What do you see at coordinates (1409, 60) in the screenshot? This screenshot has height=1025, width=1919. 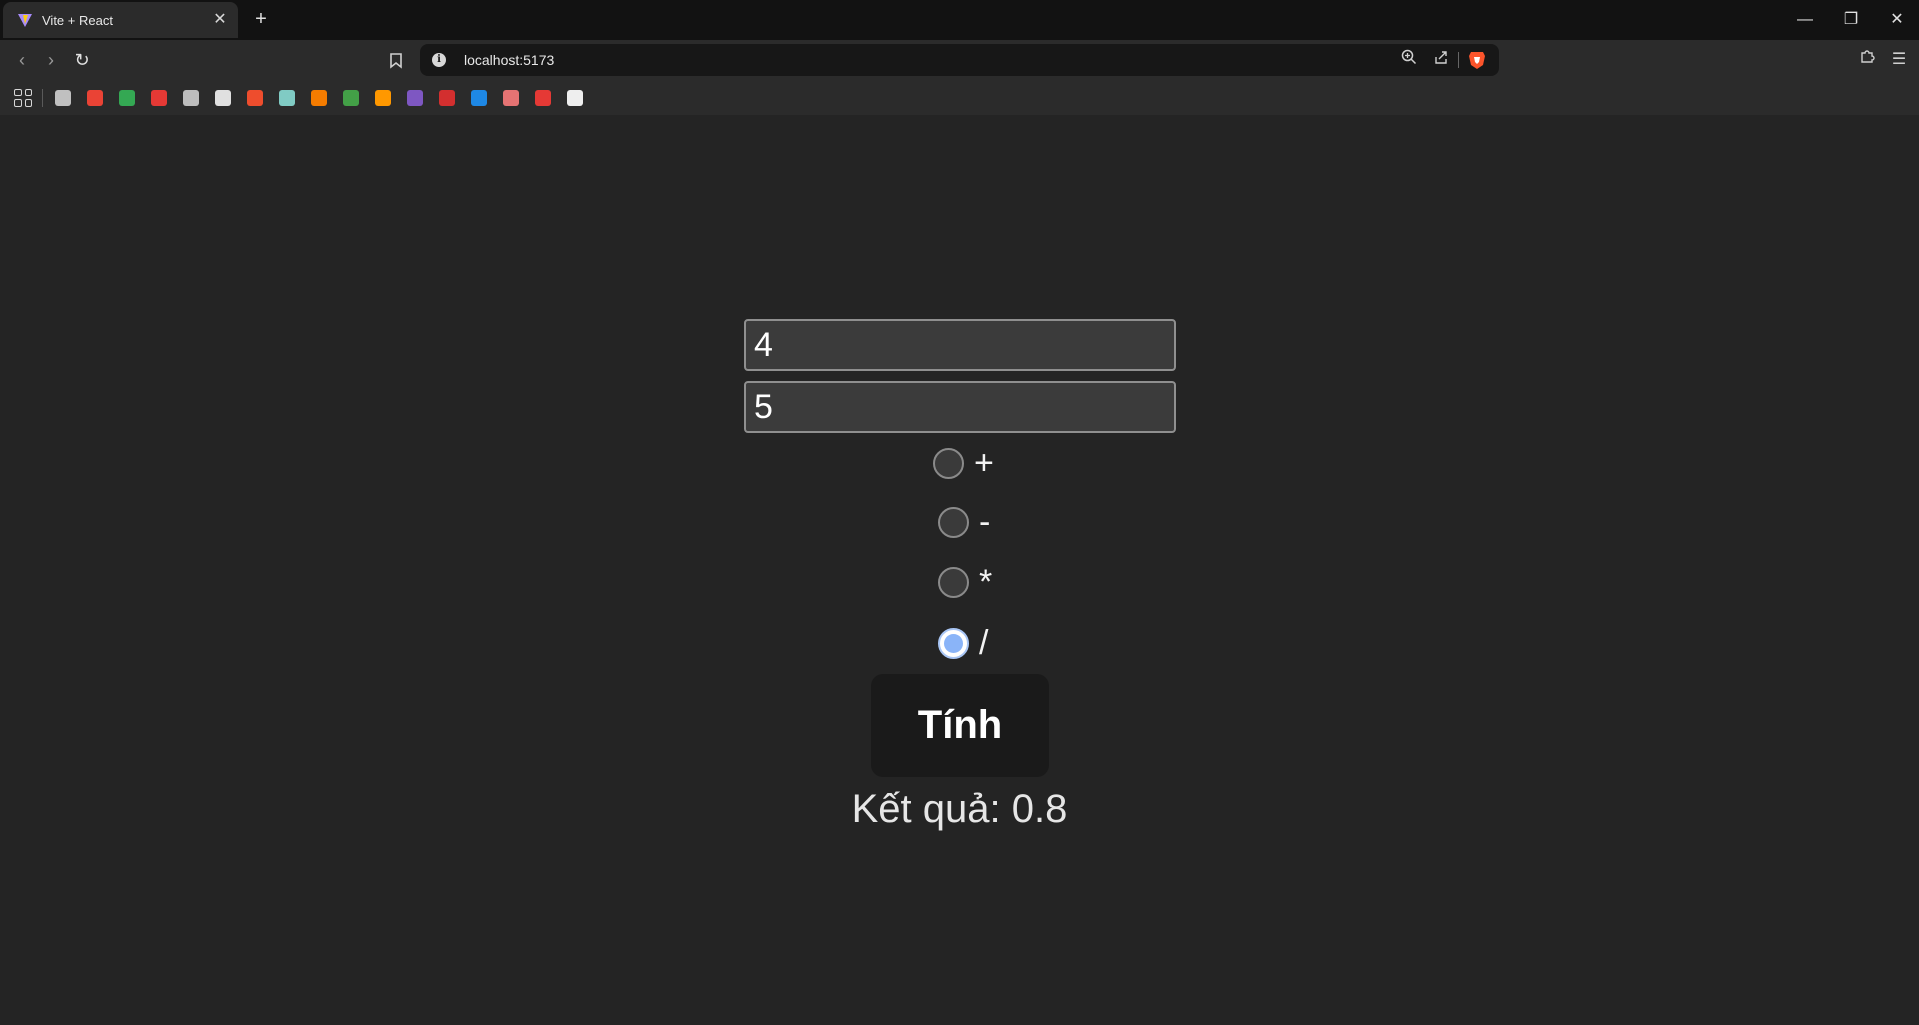 I see `zoom-icon` at bounding box center [1409, 60].